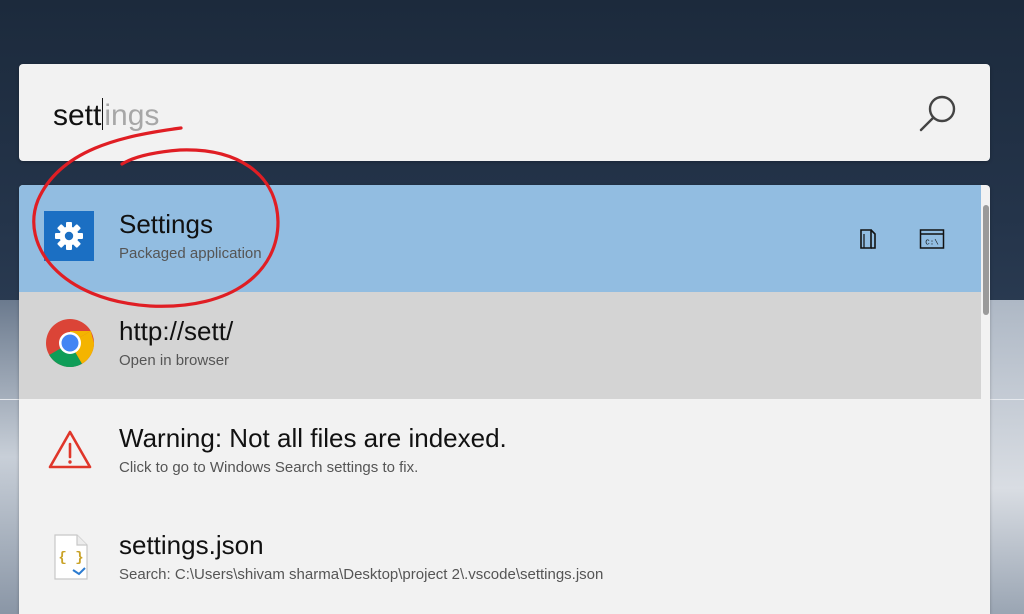 The height and width of the screenshot is (614, 1024). I want to click on scrollbar-thumb, so click(986, 260).